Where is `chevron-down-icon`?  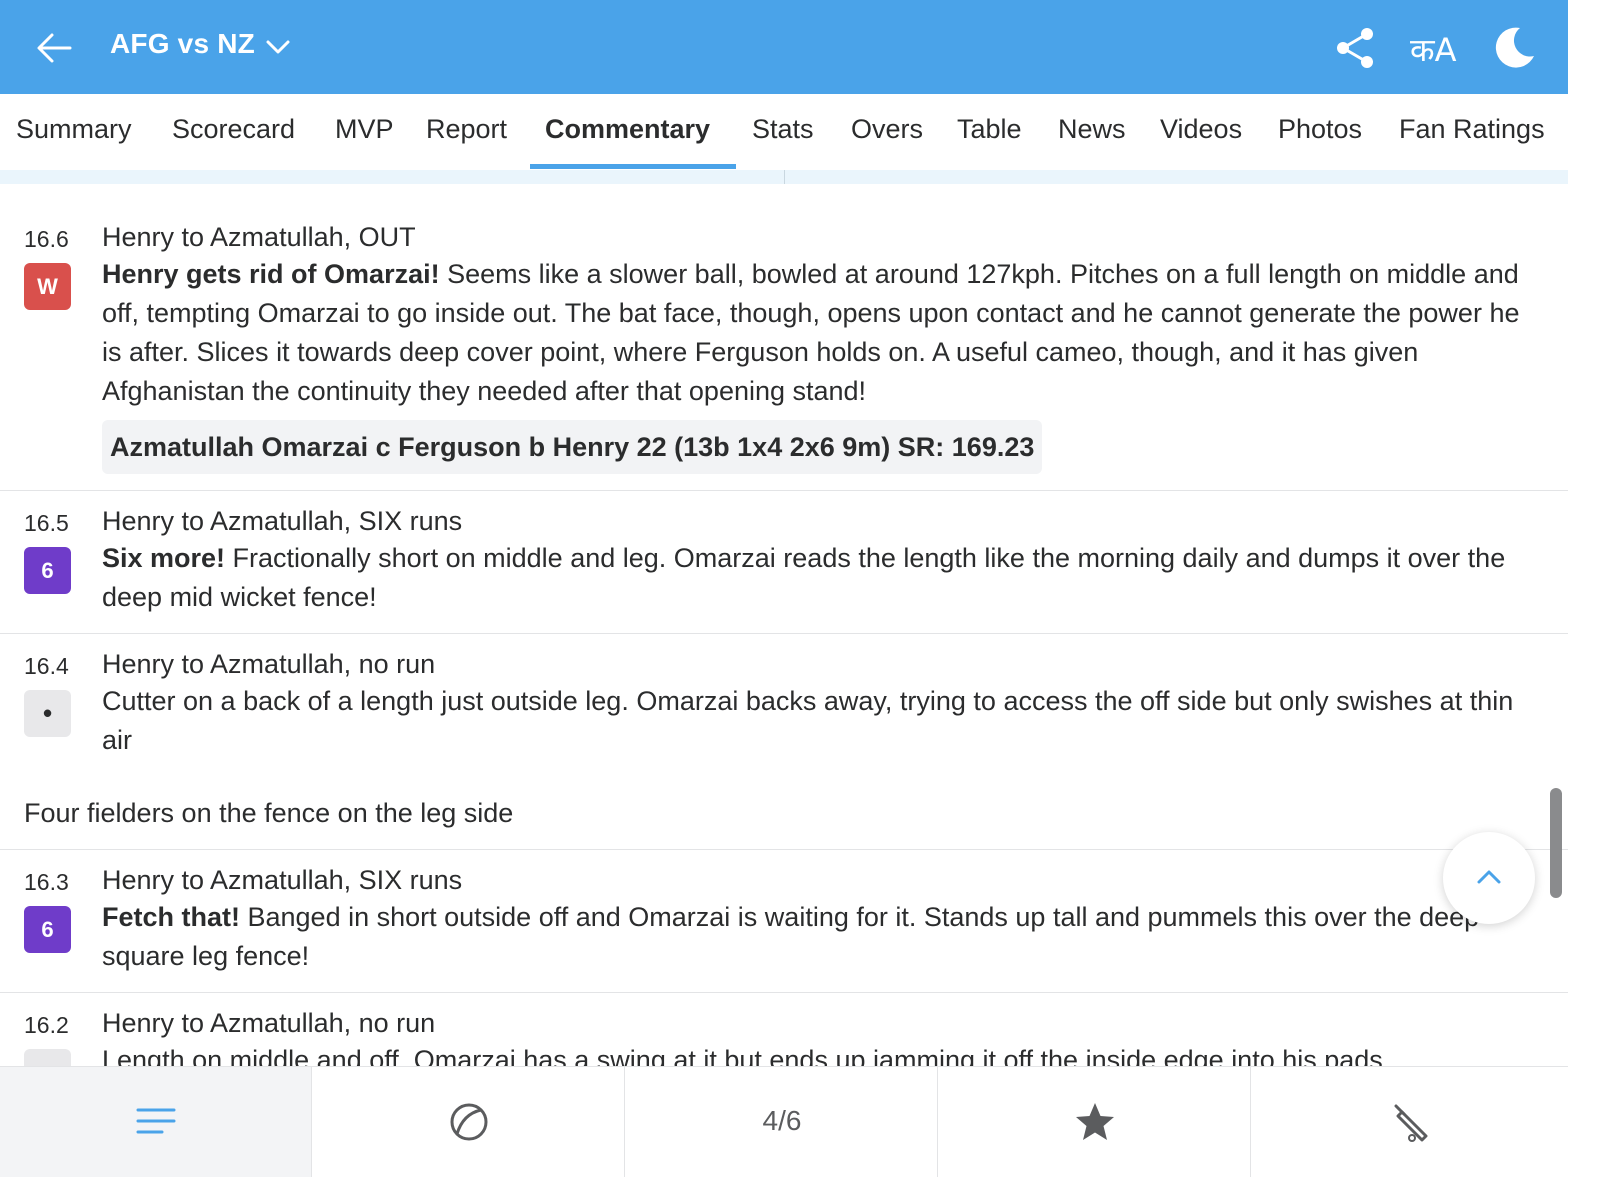 chevron-down-icon is located at coordinates (278, 47).